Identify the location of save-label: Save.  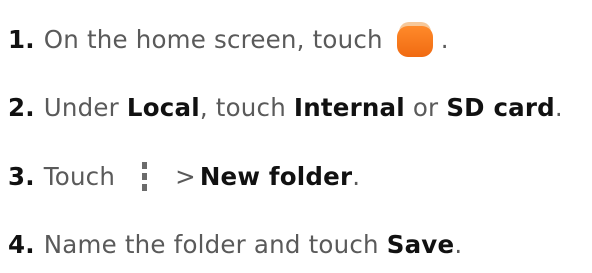
(420, 244).